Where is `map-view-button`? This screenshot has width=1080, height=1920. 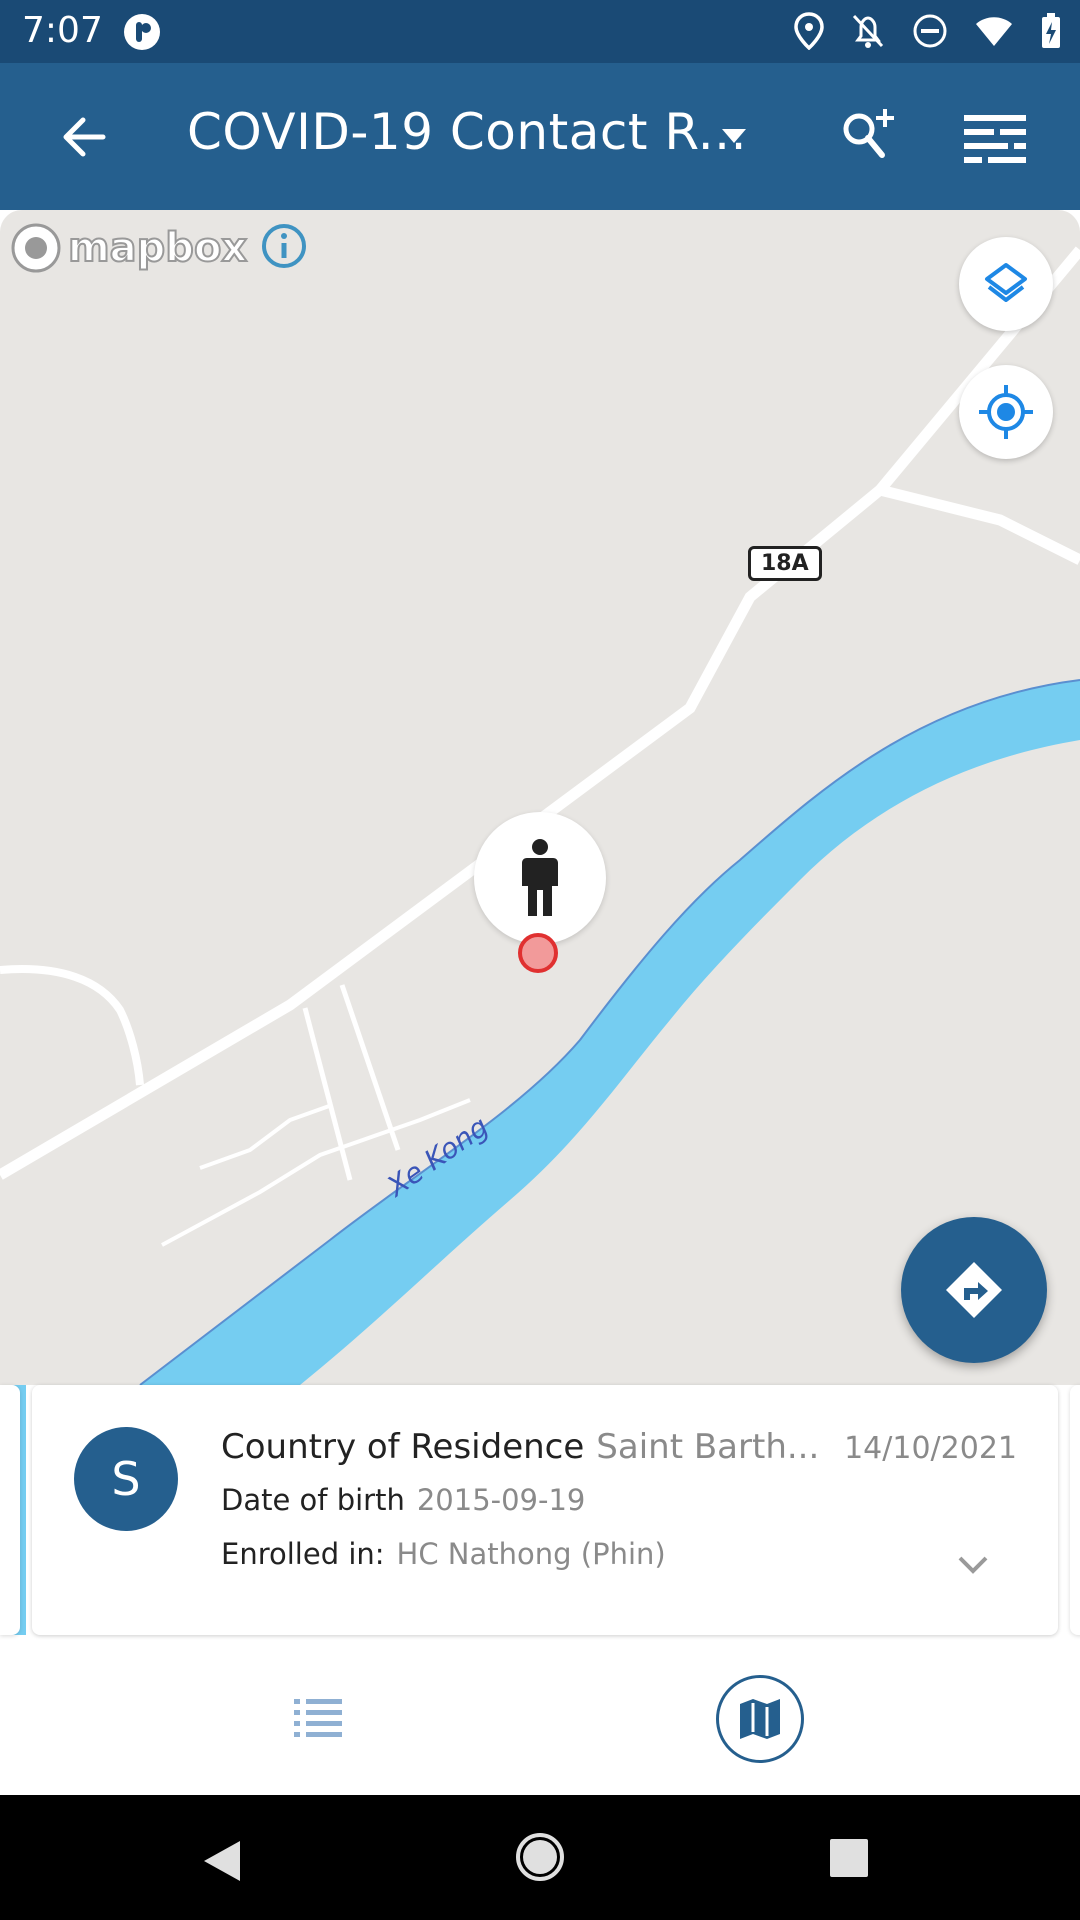
map-view-button is located at coordinates (760, 1719).